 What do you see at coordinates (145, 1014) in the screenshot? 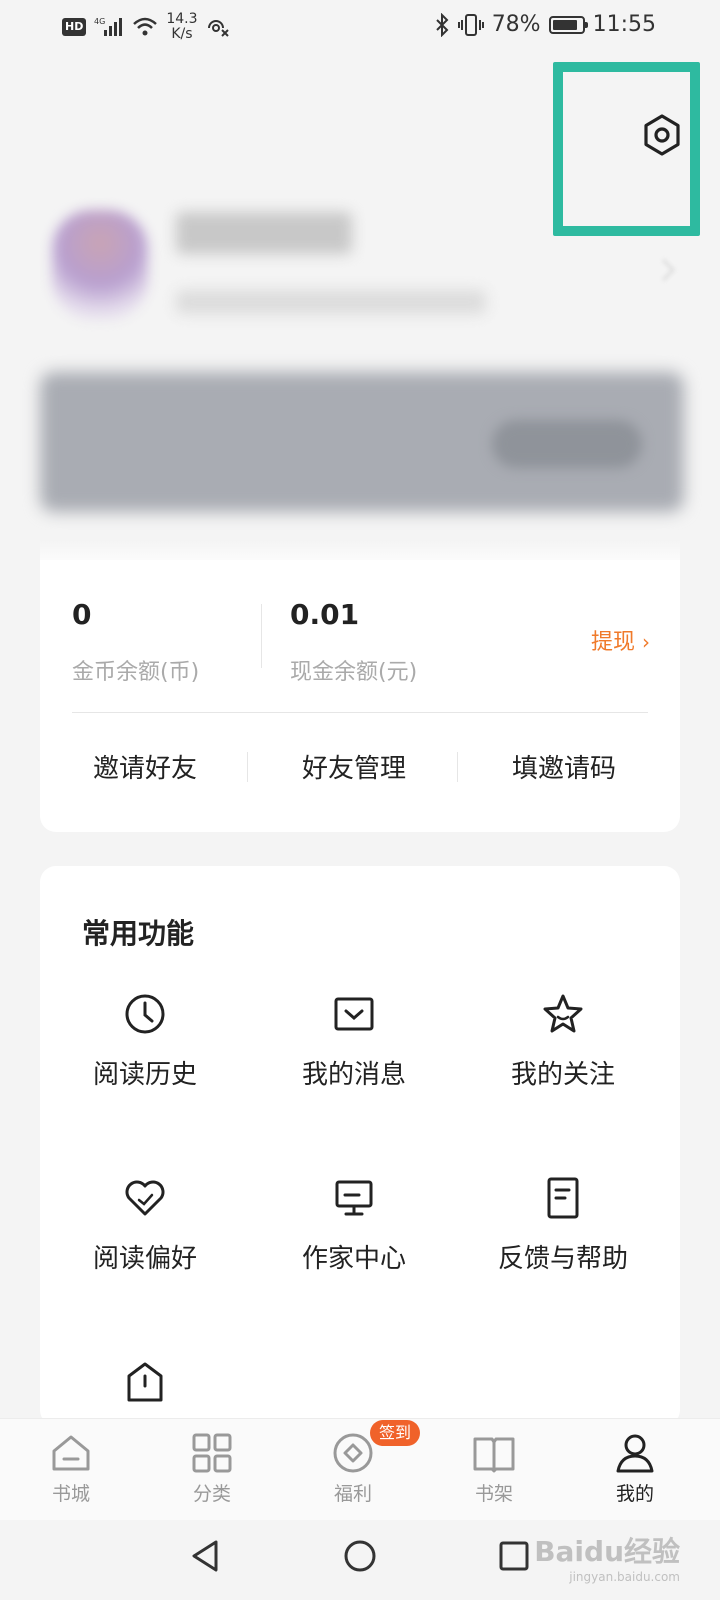
I see `clock-icon` at bounding box center [145, 1014].